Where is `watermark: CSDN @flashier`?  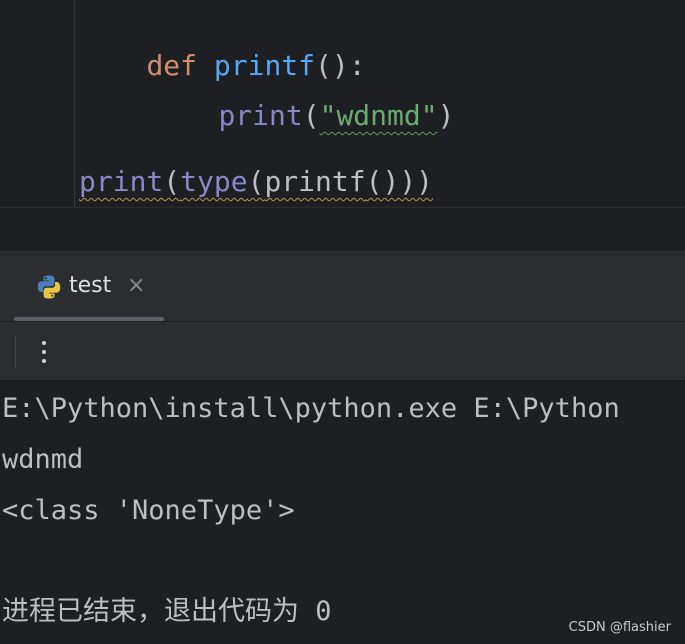 watermark: CSDN @flashier is located at coordinates (619, 627).